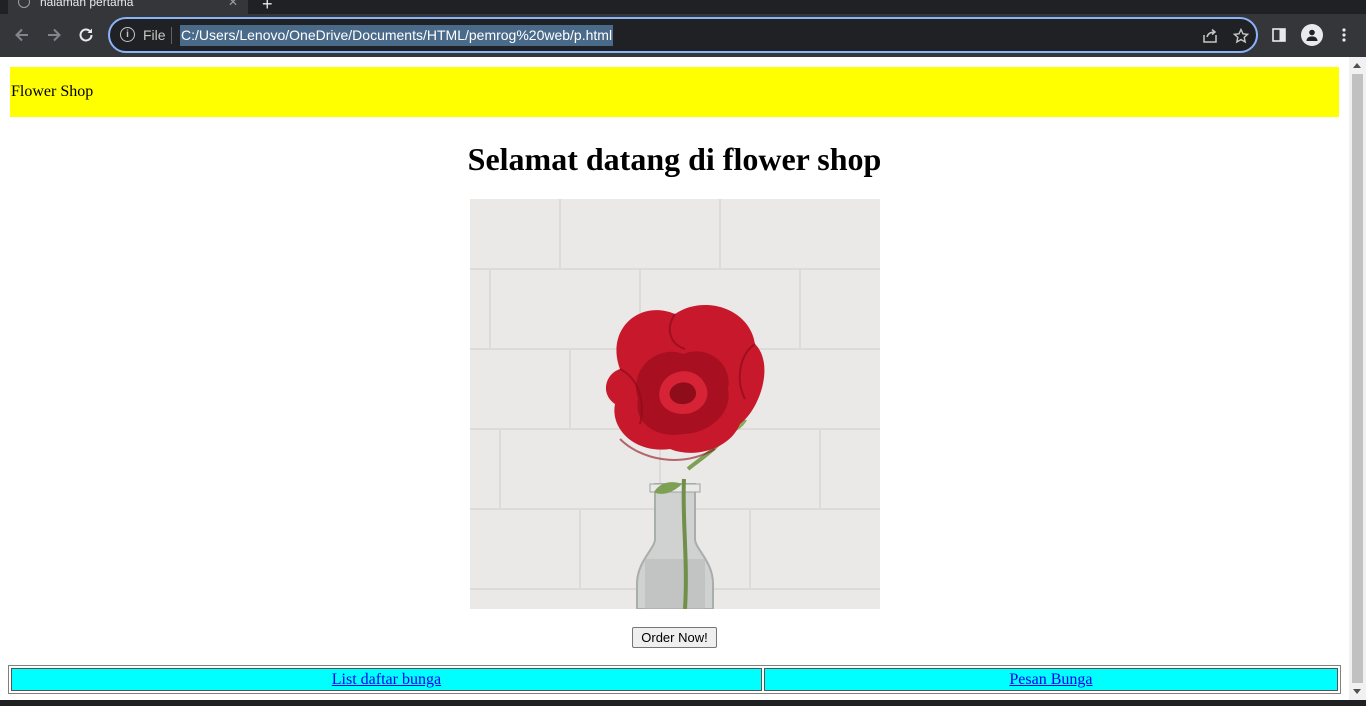  I want to click on page-title: Selamat datang di flower shop, so click(674, 159).